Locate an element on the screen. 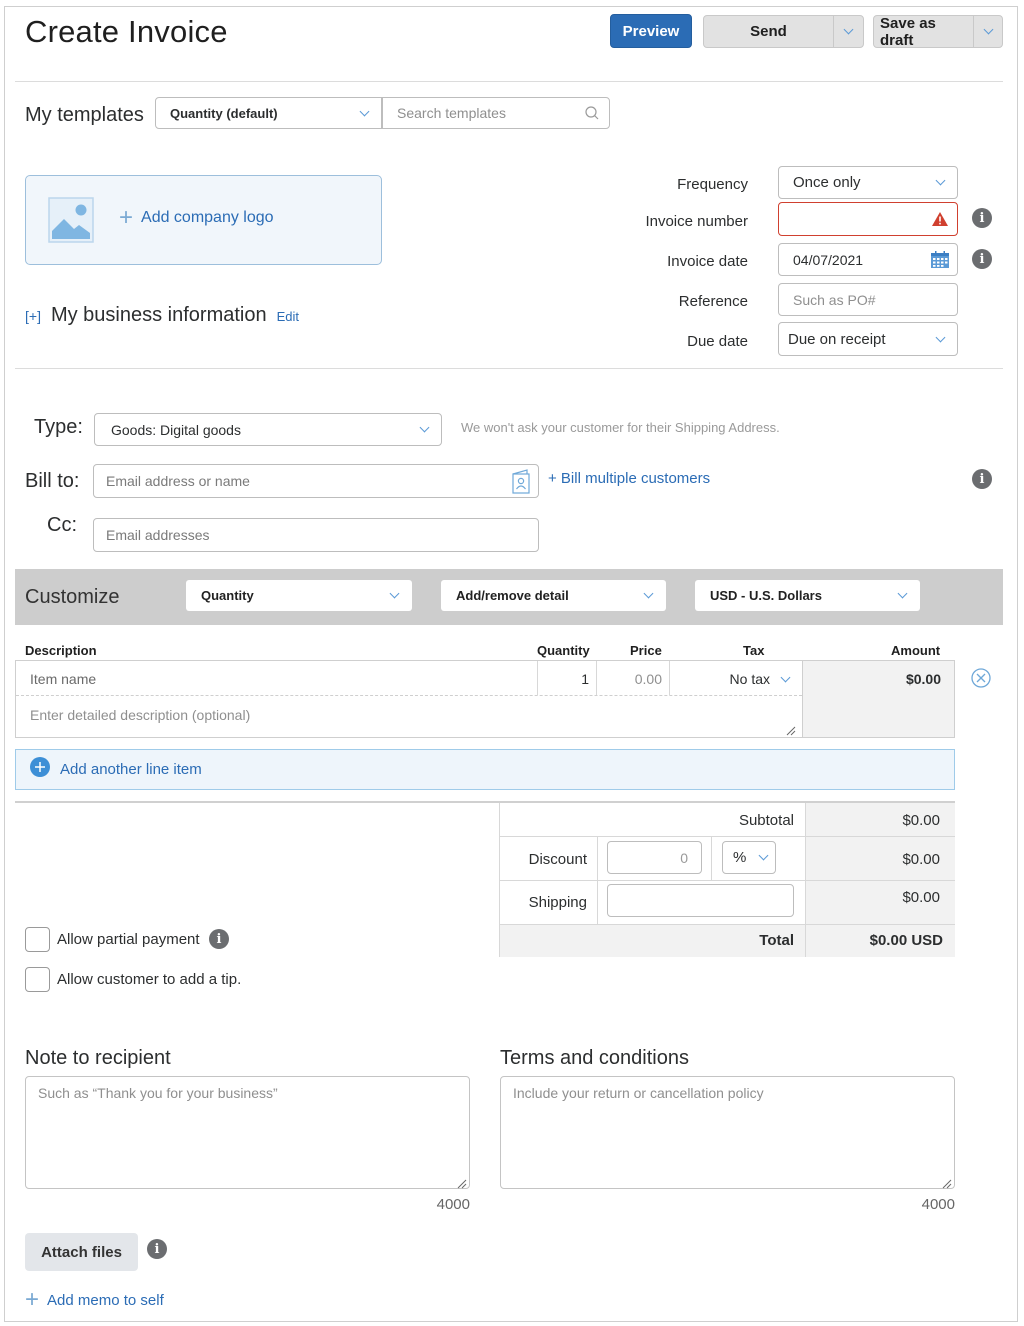 The image size is (1024, 1326). add-line-item-button: Add another line item is located at coordinates (485, 769).